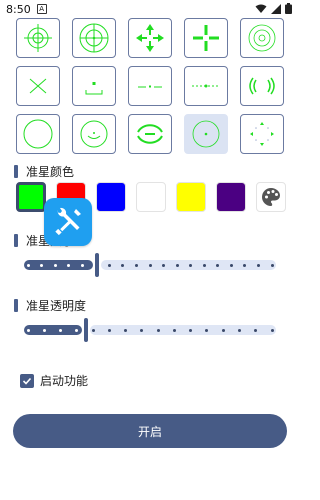 The height and width of the screenshot is (500, 320). I want to click on opacity-slider-active-track, so click(53, 330).